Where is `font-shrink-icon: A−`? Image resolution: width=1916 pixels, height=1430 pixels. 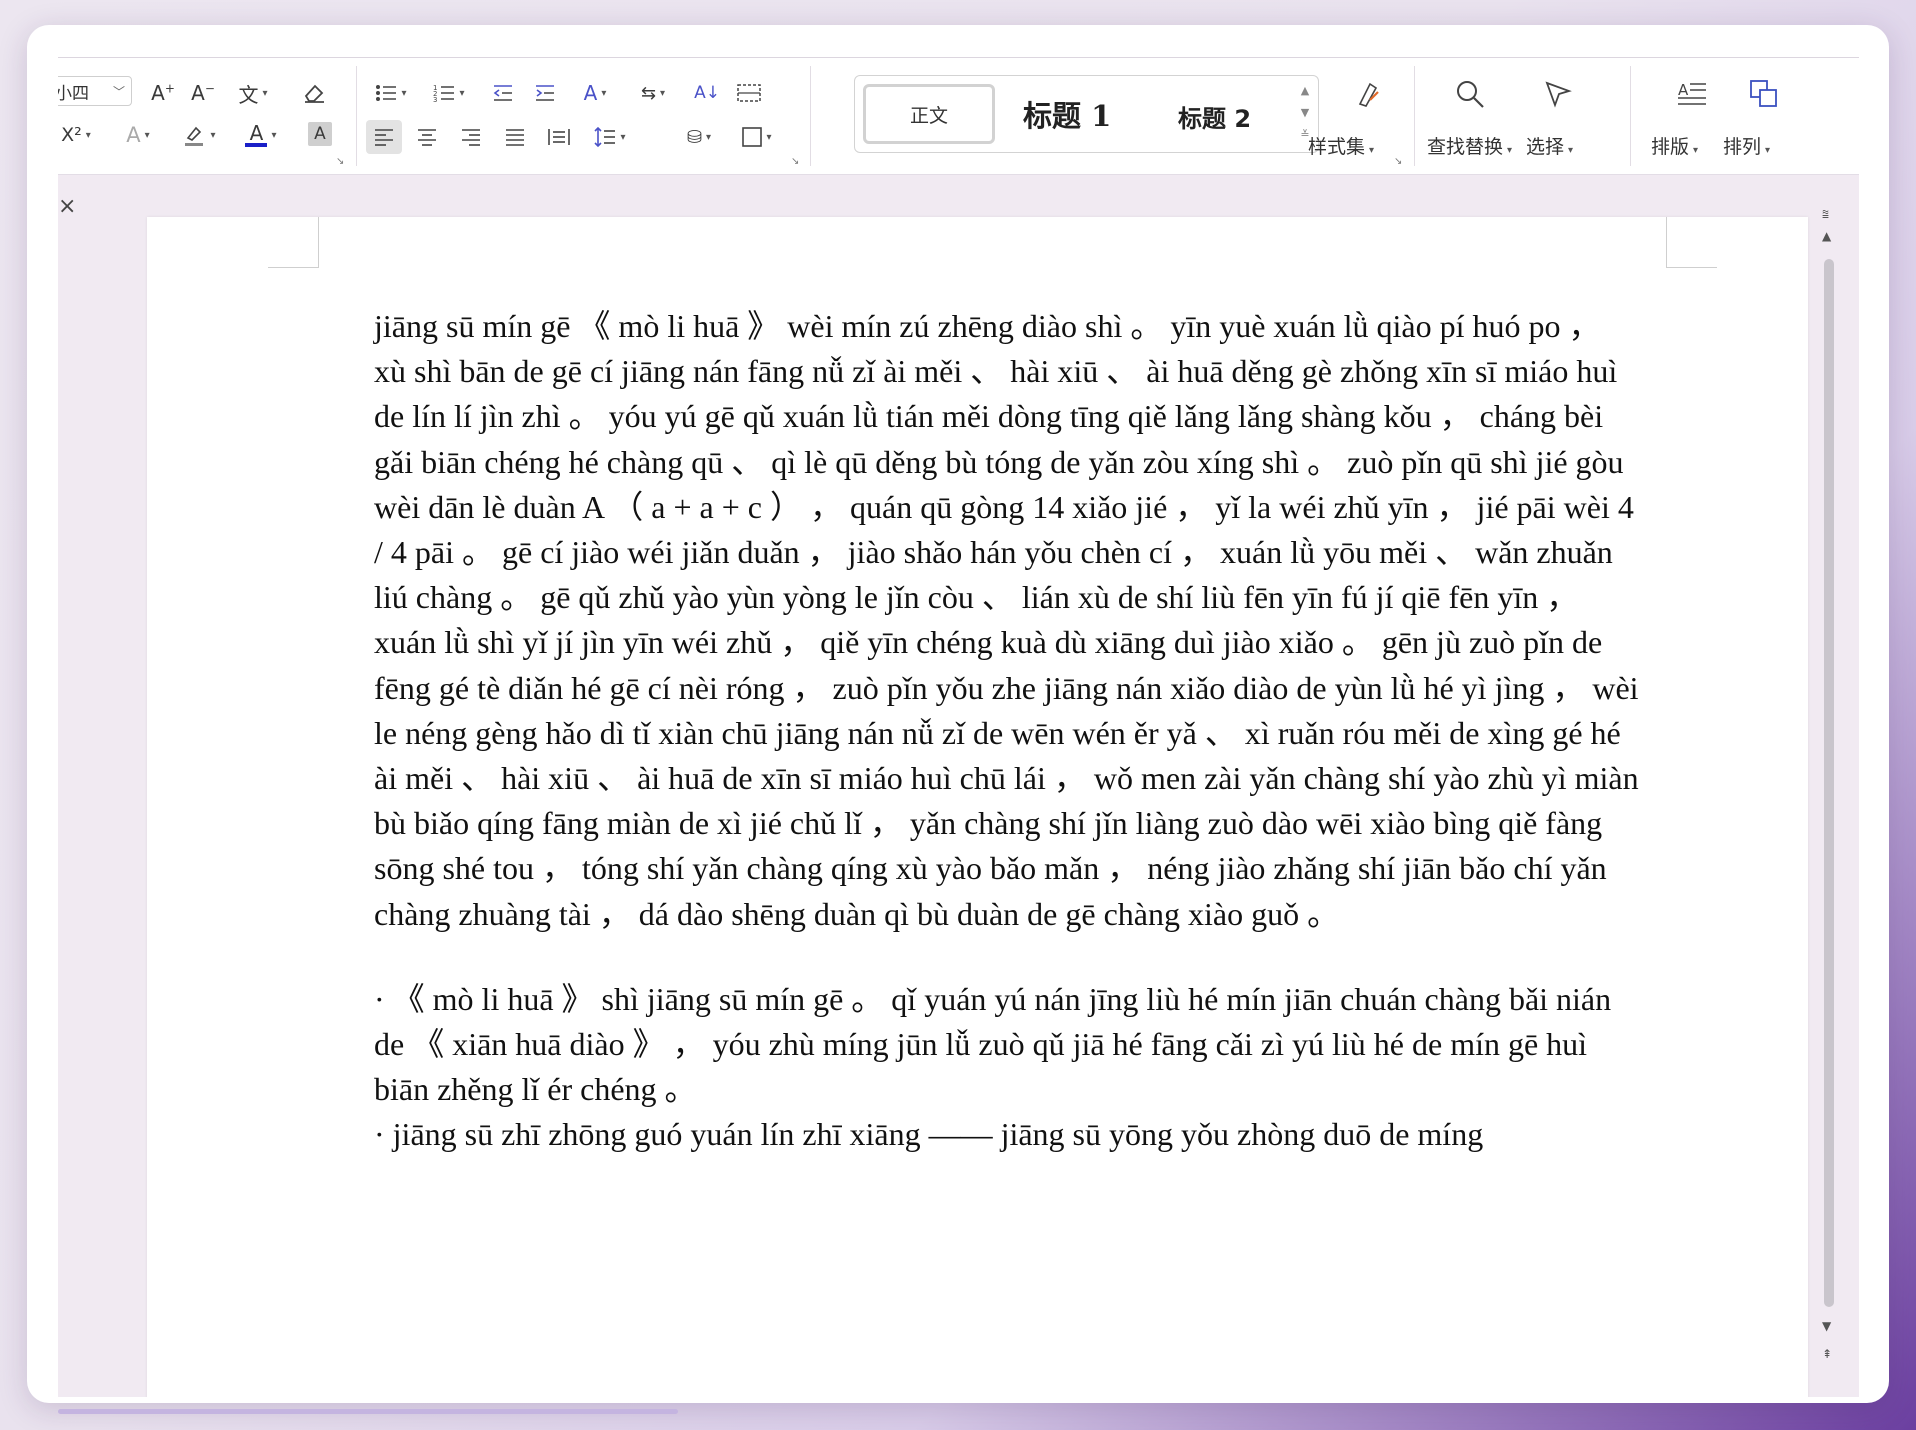
font-shrink-icon: A− is located at coordinates (203, 93).